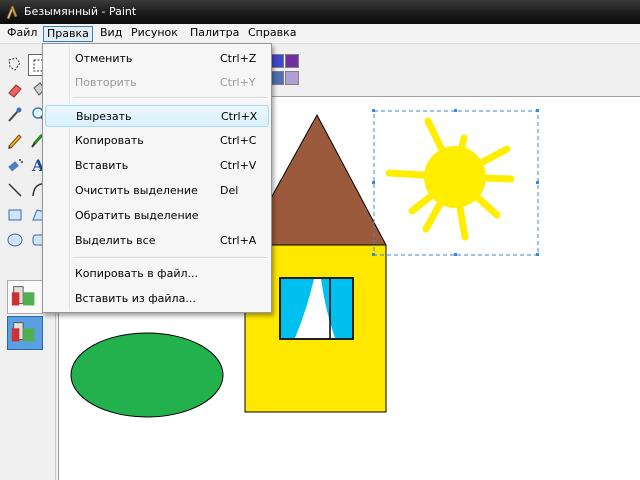  I want to click on menu-item-clear-selection: Очистить выделение Del, so click(157, 191).